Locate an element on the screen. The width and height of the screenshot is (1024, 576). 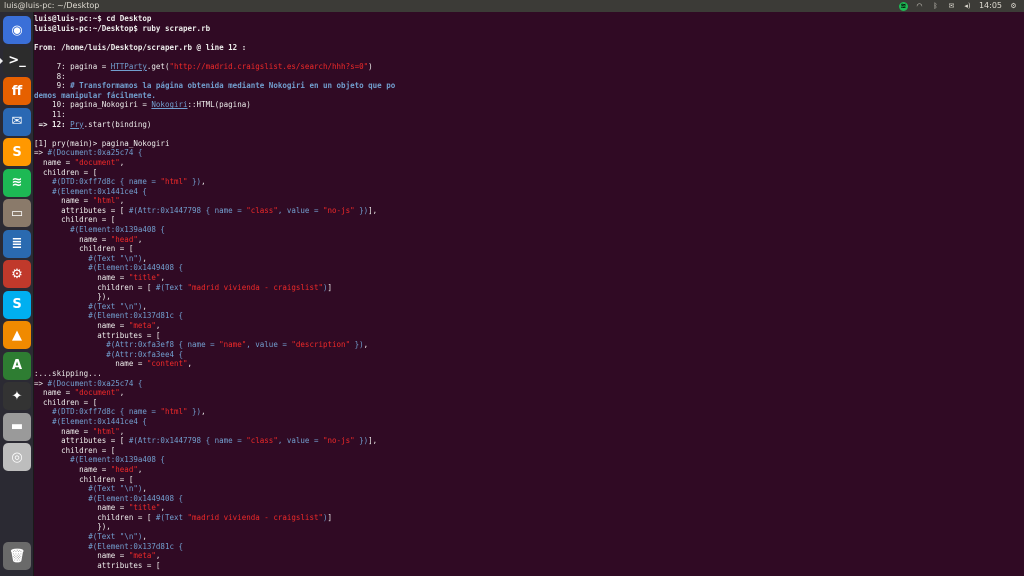
launcher: ◉ >_ ff ✉ S ≋ ▭ ≣ ⚙ S ▲ A ✦ ▬ ◎ 🗑 is located at coordinates (17, 294).